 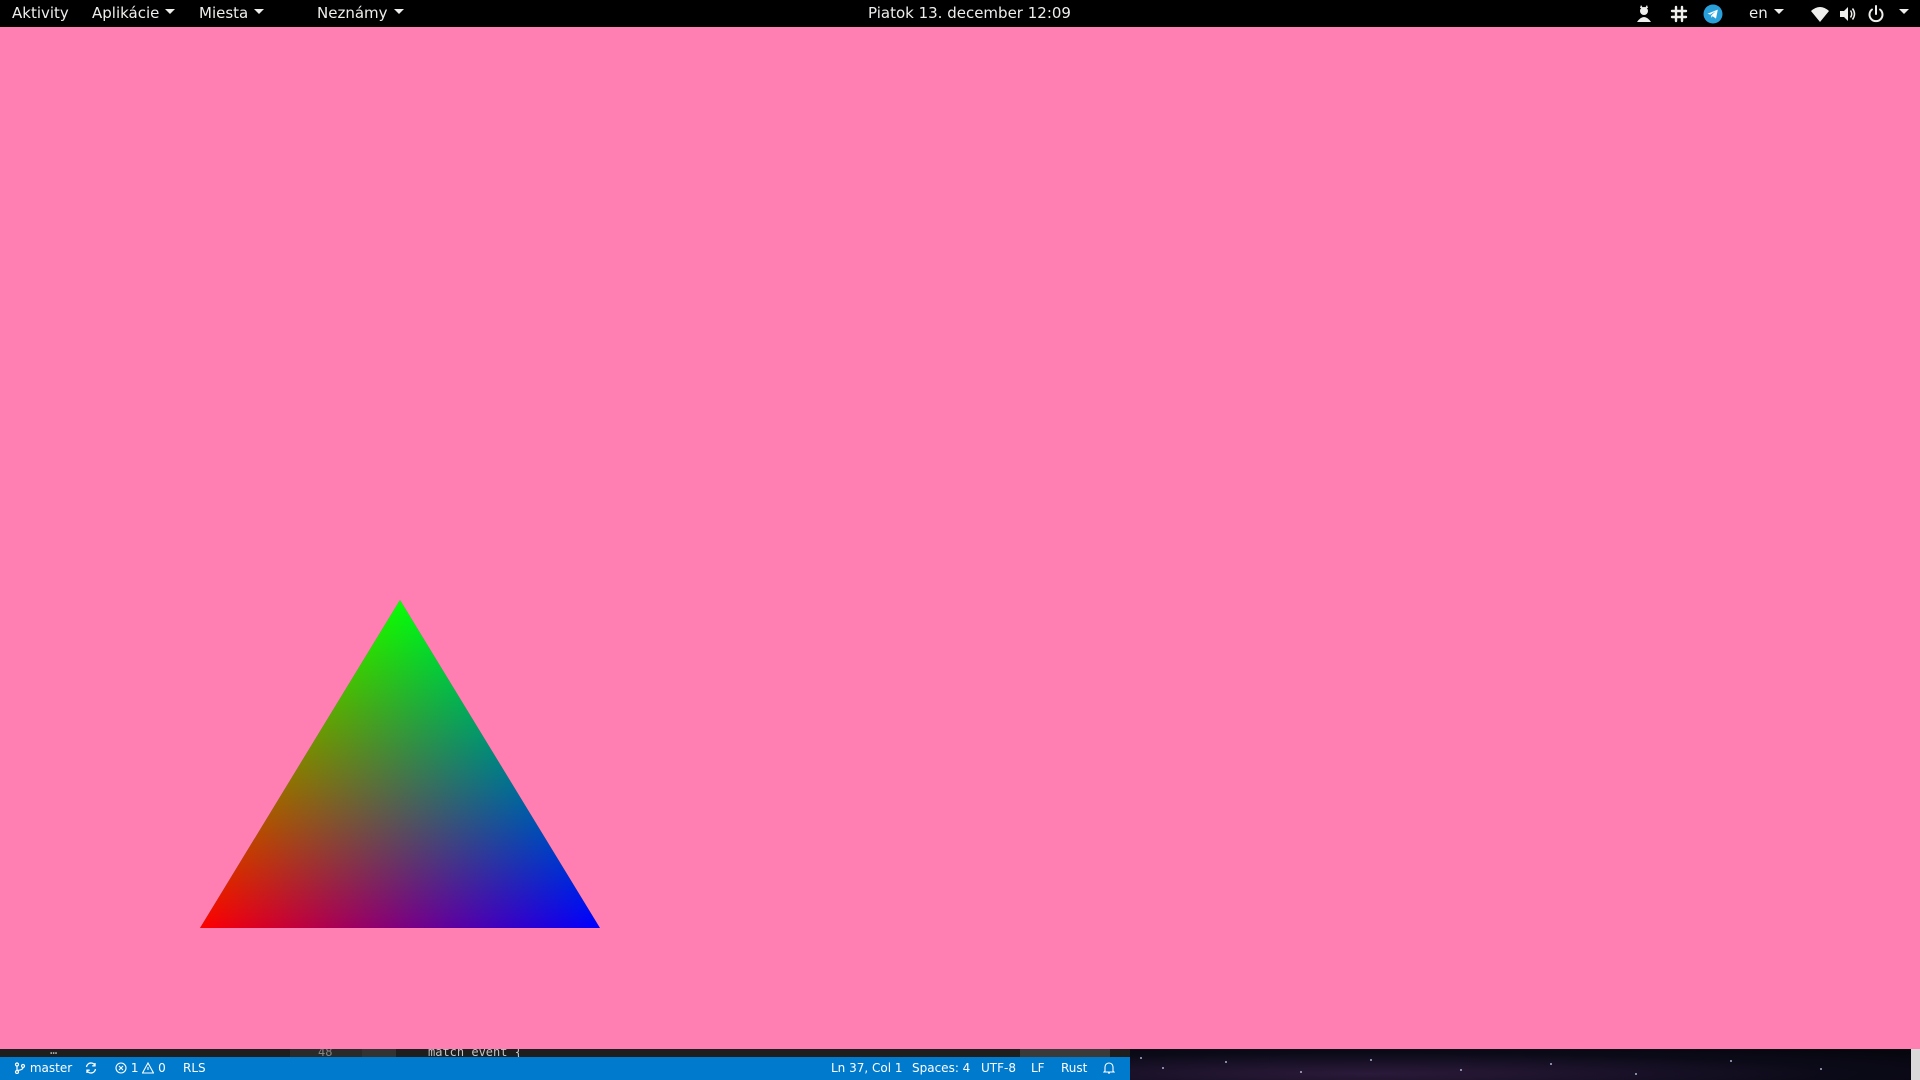 I want to click on rls-status: RLS, so click(x=194, y=1068).